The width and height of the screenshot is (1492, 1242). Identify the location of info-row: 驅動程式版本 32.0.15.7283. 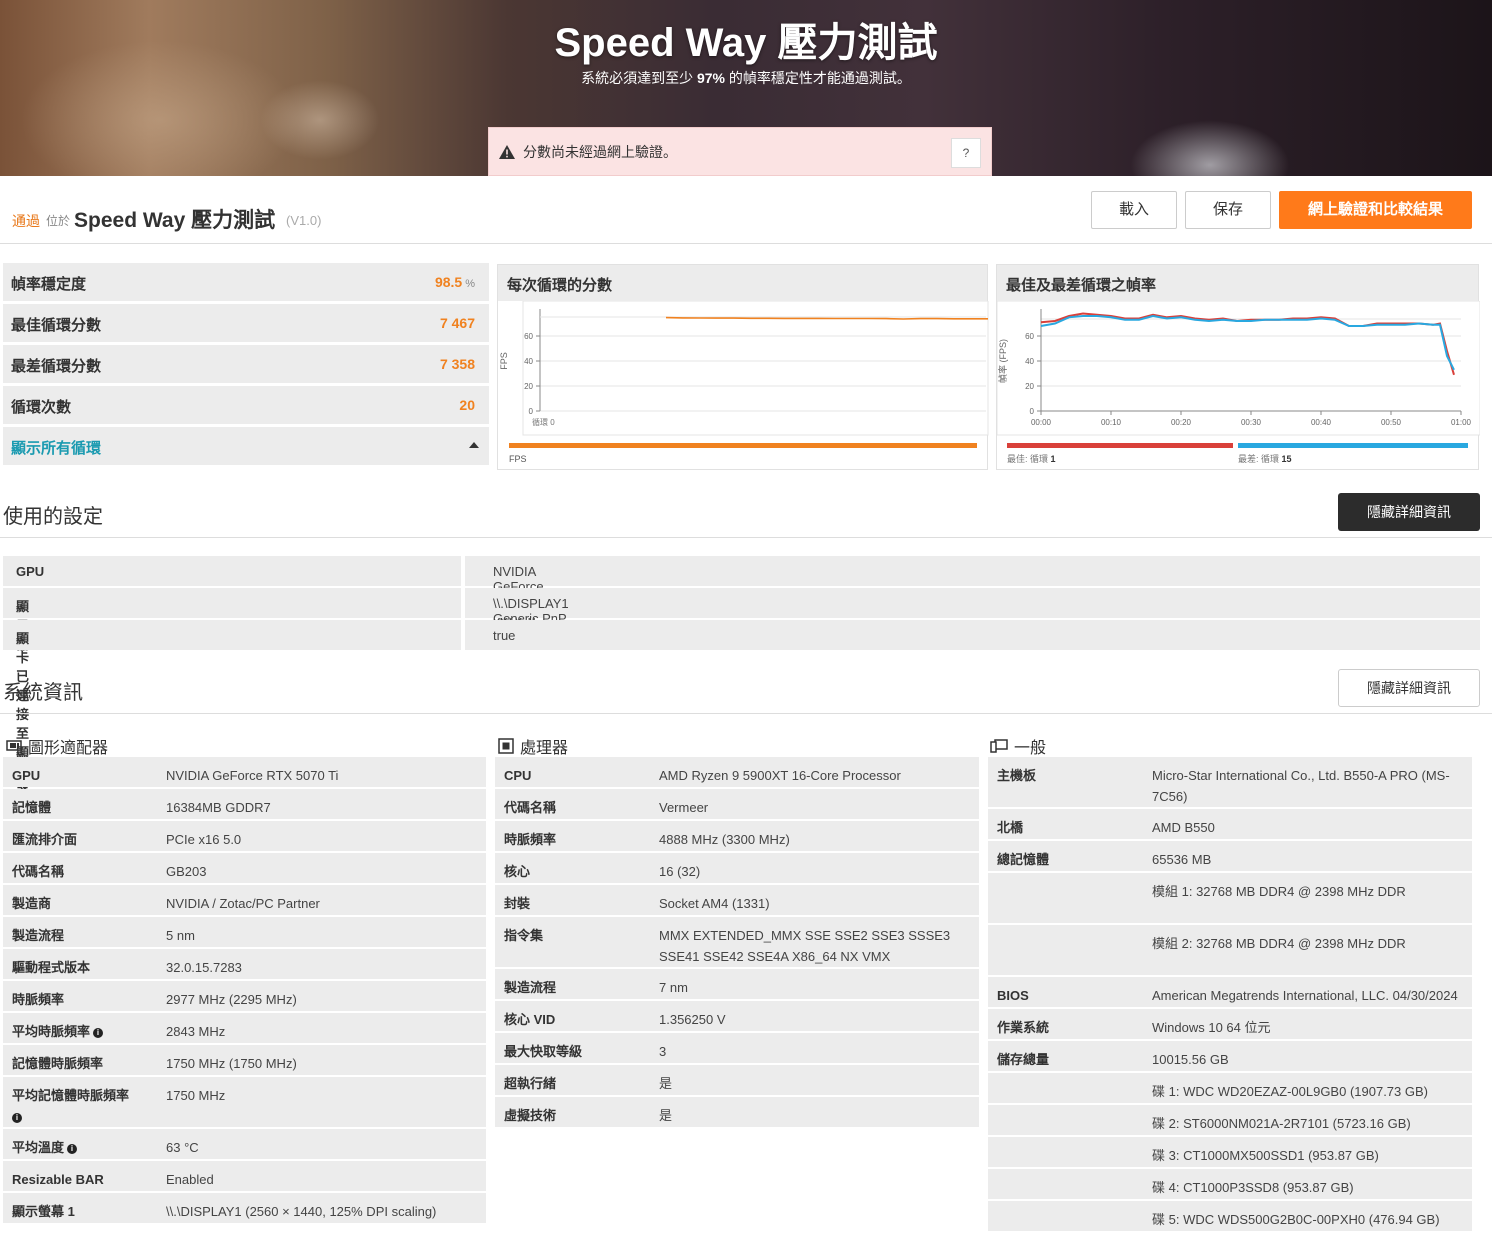
(244, 964).